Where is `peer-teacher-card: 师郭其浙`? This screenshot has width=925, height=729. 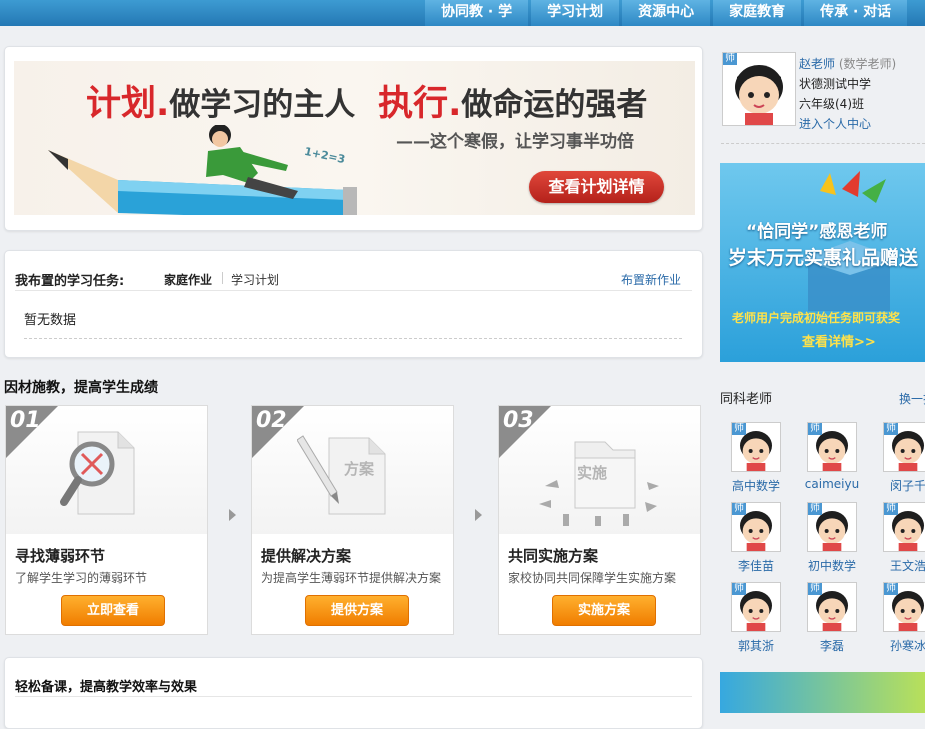 peer-teacher-card: 师郭其浙 is located at coordinates (756, 618).